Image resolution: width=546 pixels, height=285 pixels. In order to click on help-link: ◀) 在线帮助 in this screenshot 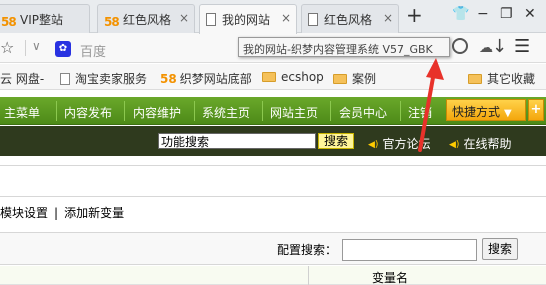, I will do `click(480, 143)`.